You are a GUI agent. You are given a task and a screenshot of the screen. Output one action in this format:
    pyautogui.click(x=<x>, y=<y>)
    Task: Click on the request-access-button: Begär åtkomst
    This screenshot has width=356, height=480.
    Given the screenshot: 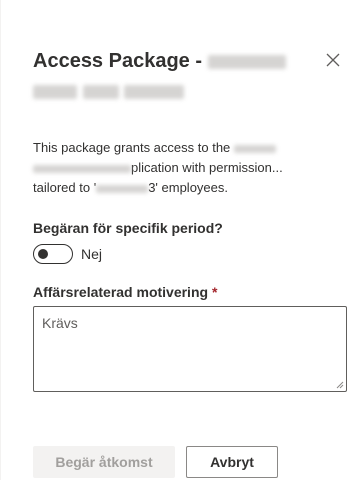 What is the action you would take?
    pyautogui.click(x=104, y=462)
    